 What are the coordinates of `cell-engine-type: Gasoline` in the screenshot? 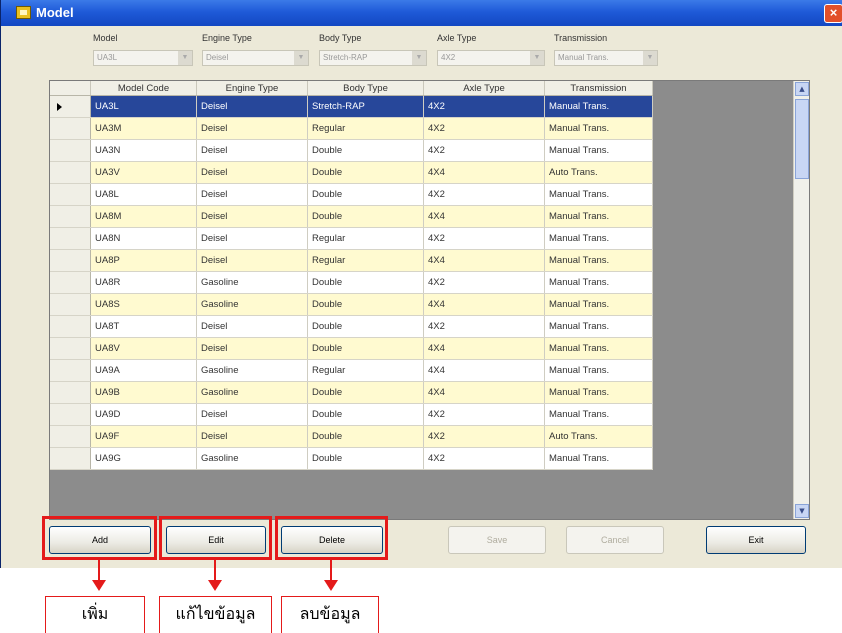 It's located at (252, 304).